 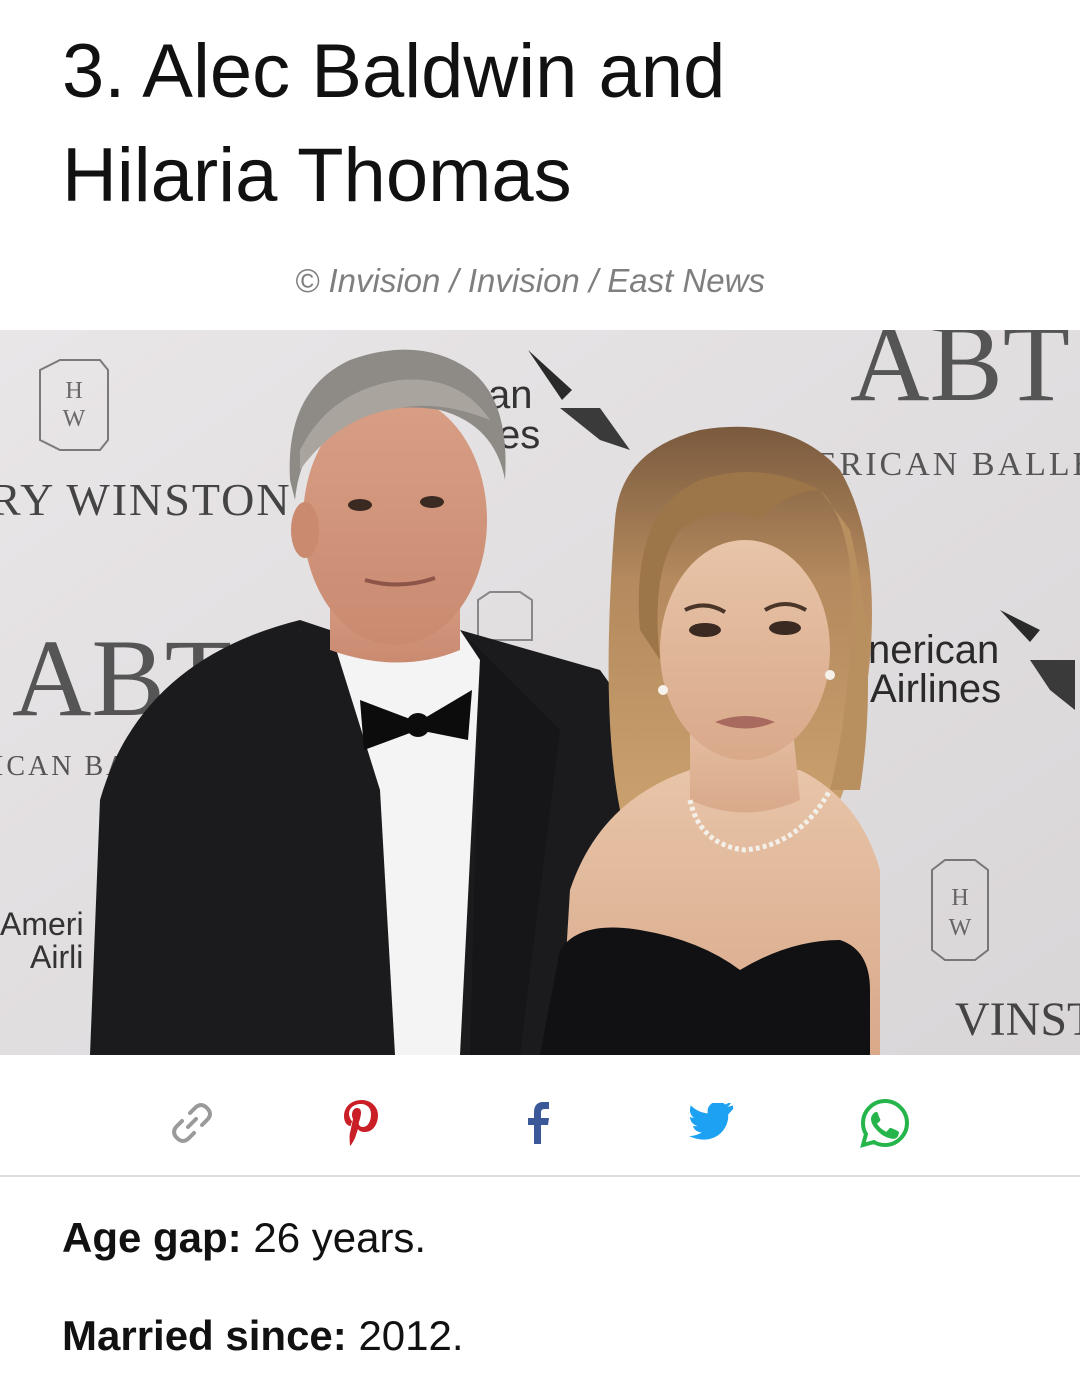 I want to click on share-bar, so click(x=540, y=1130).